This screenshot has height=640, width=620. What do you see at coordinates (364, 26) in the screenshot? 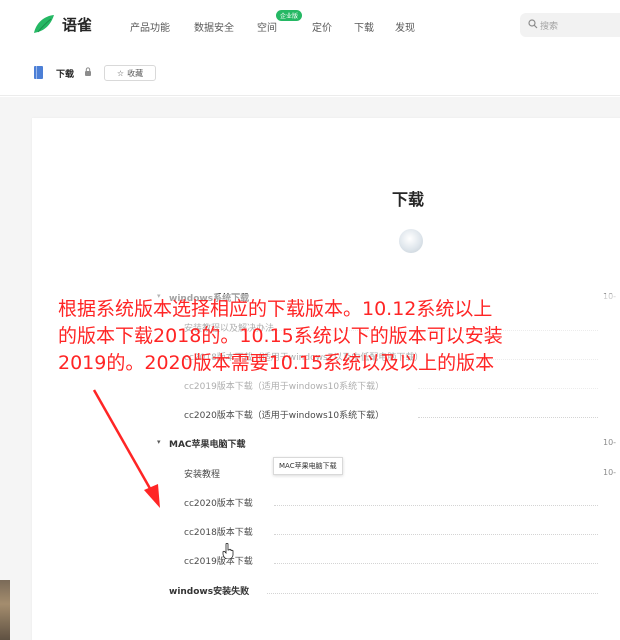
I see `nav-item: 下载` at bounding box center [364, 26].